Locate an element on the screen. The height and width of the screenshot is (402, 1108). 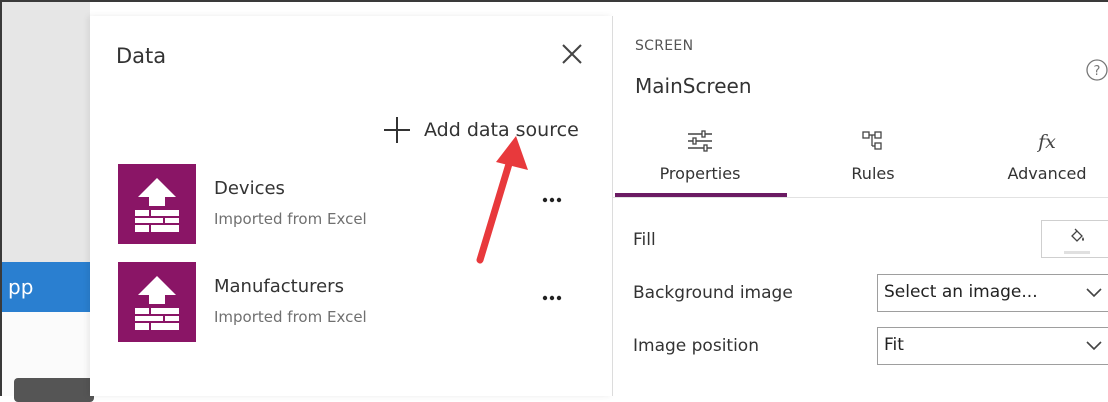
app-title-fragment: pp is located at coordinates (21, 287).